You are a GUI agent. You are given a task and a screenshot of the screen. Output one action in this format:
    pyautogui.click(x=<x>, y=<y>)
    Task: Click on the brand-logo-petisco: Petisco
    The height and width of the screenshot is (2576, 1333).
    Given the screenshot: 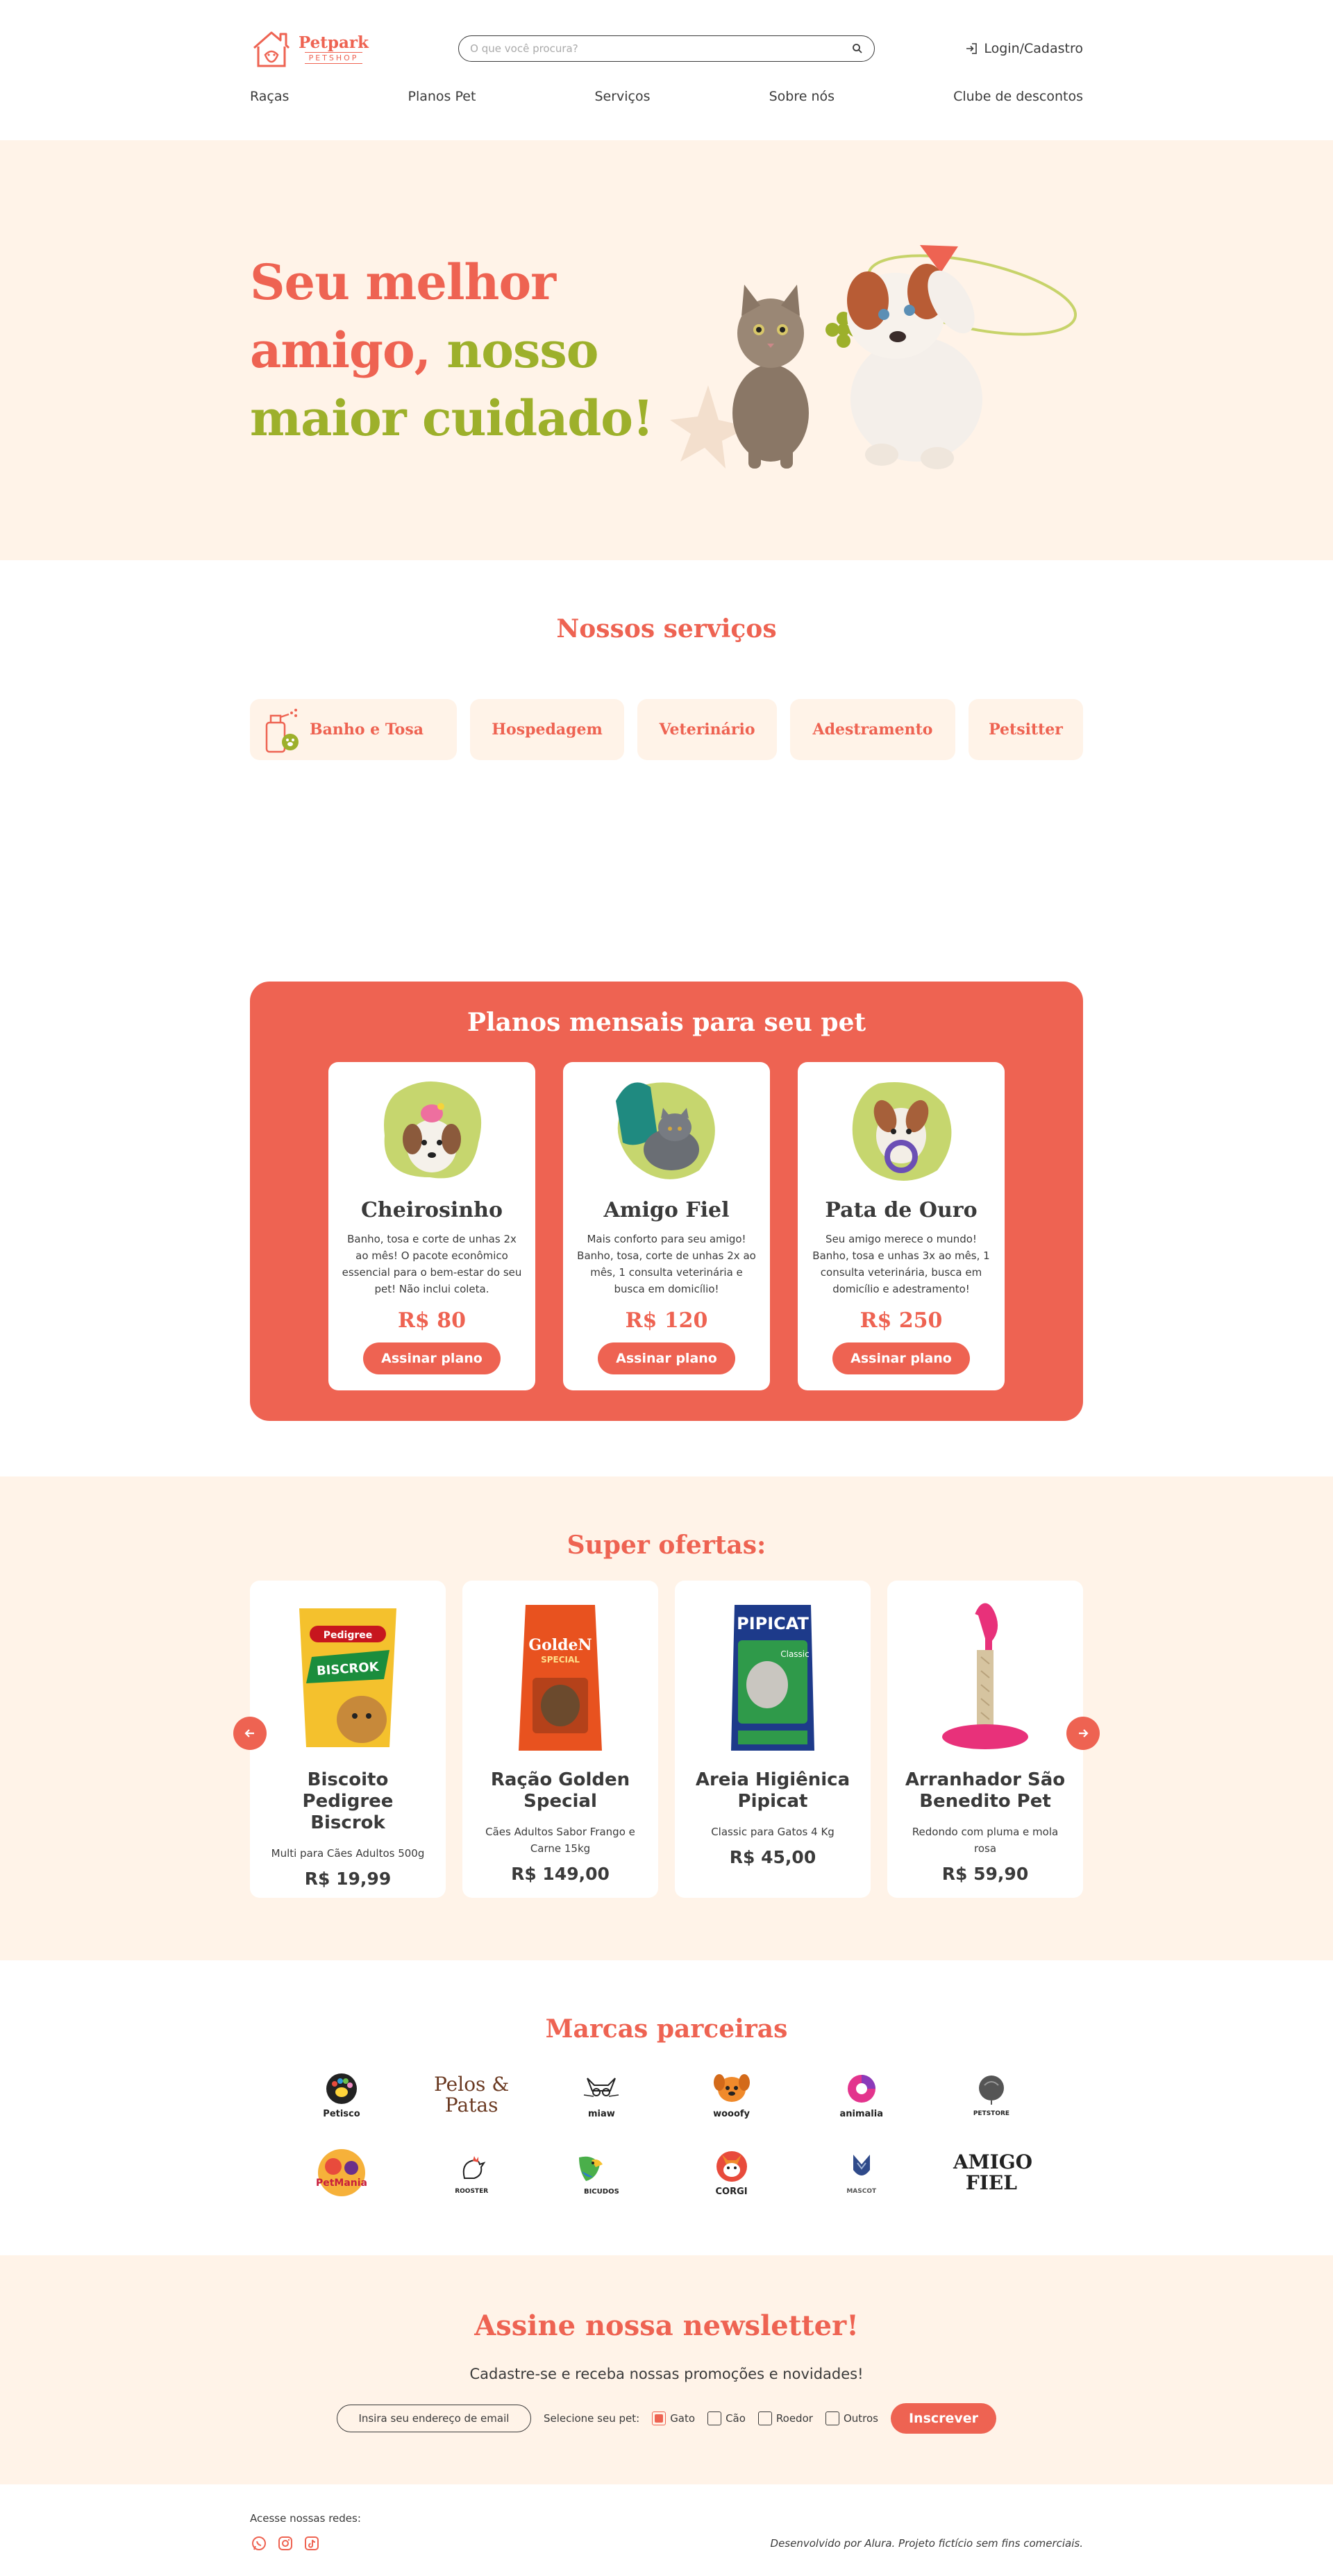 What is the action you would take?
    pyautogui.click(x=341, y=2095)
    